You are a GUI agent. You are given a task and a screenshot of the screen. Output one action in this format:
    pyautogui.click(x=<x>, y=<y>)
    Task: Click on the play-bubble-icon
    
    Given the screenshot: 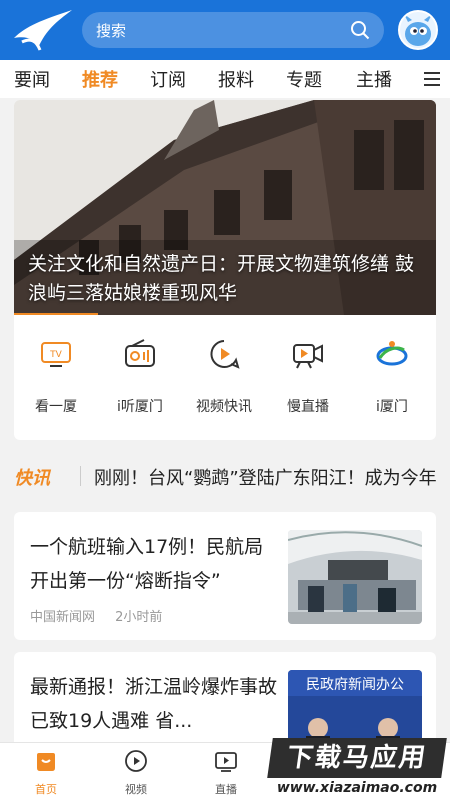 What is the action you would take?
    pyautogui.click(x=225, y=354)
    